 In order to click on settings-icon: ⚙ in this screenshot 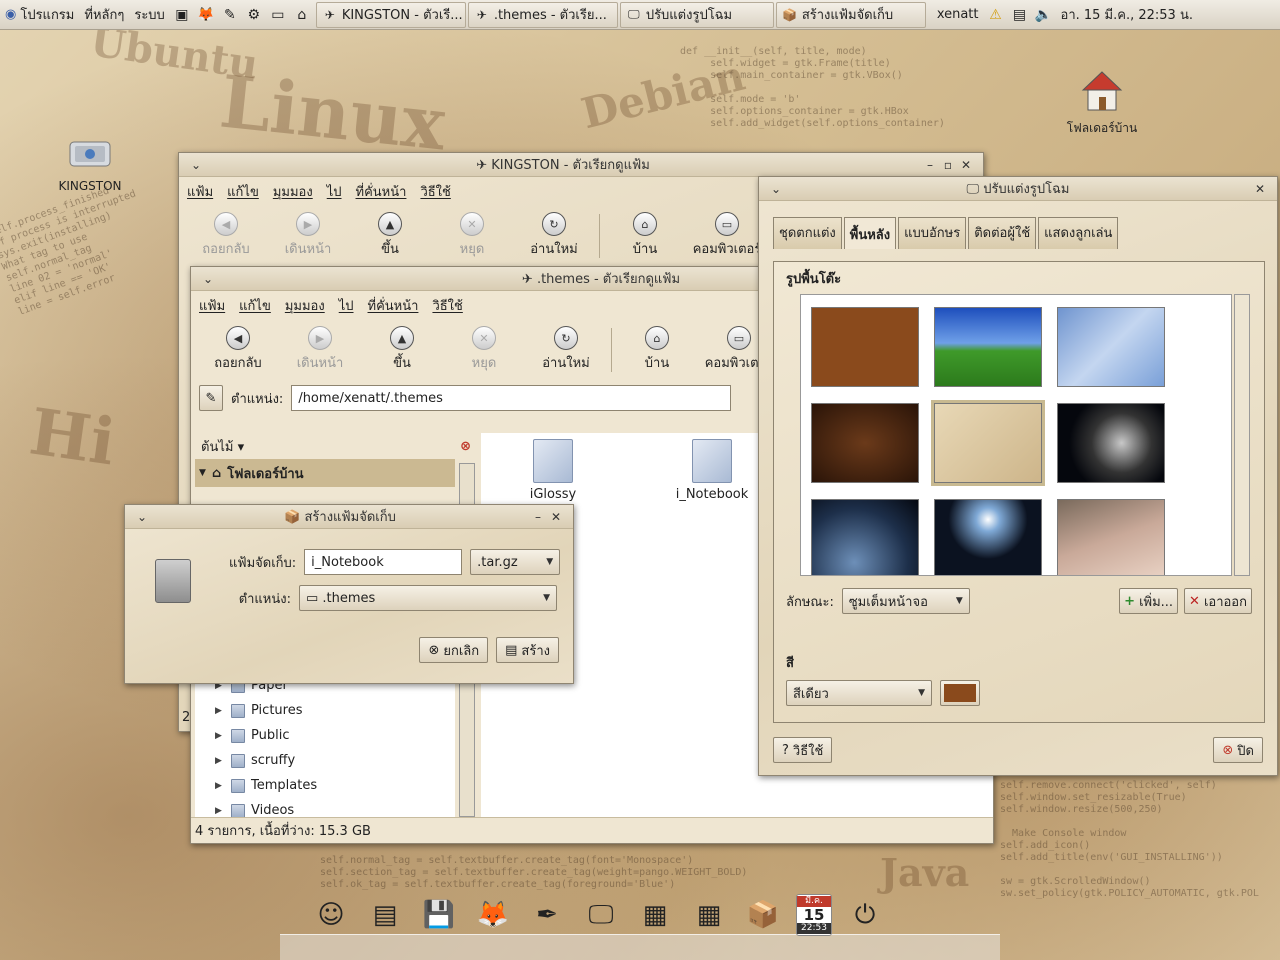, I will do `click(254, 15)`.